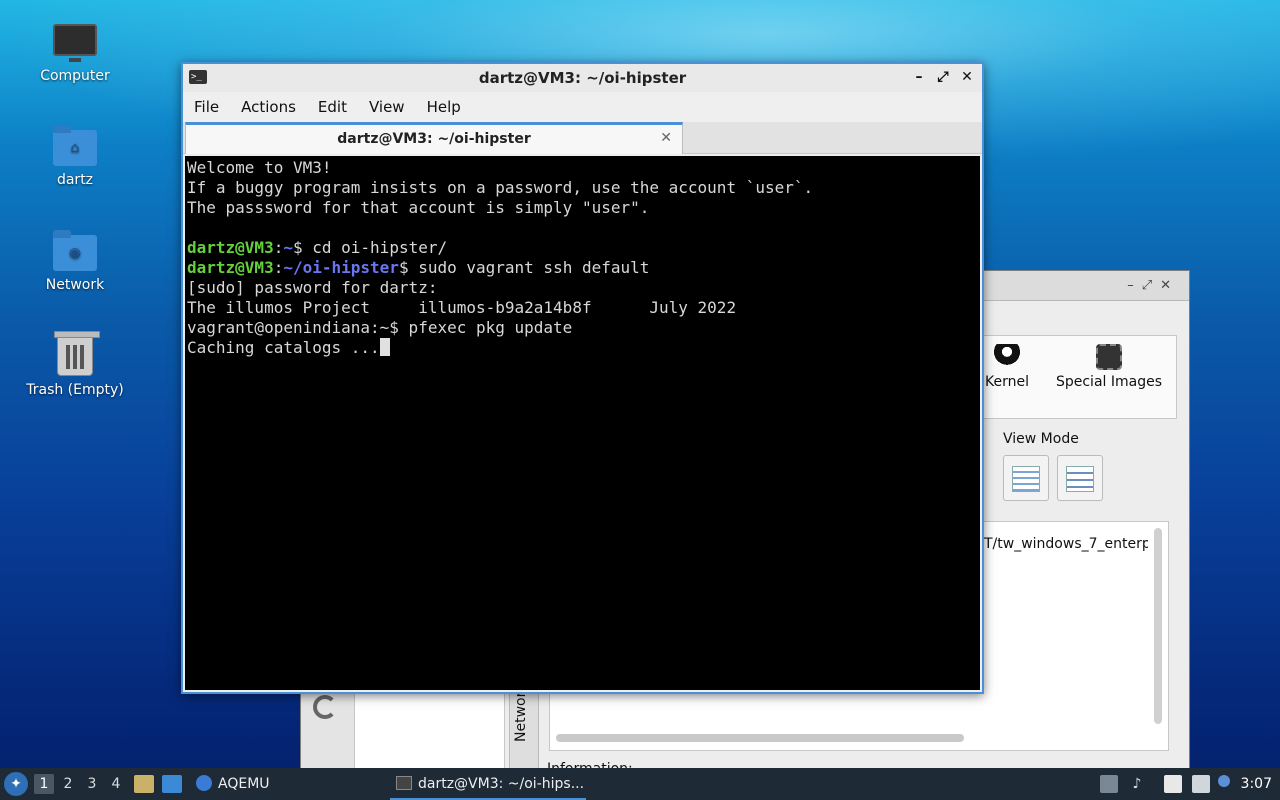 This screenshot has width=1280, height=800. Describe the element at coordinates (116, 784) in the screenshot. I see `workspace-4: 4` at that location.